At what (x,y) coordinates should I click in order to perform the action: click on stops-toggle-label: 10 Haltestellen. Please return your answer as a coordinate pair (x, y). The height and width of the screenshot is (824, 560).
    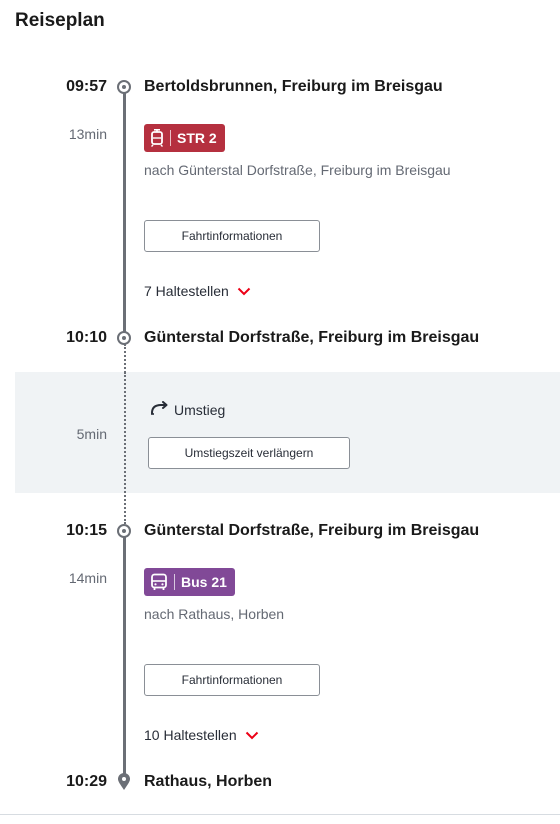
    Looking at the image, I should click on (190, 735).